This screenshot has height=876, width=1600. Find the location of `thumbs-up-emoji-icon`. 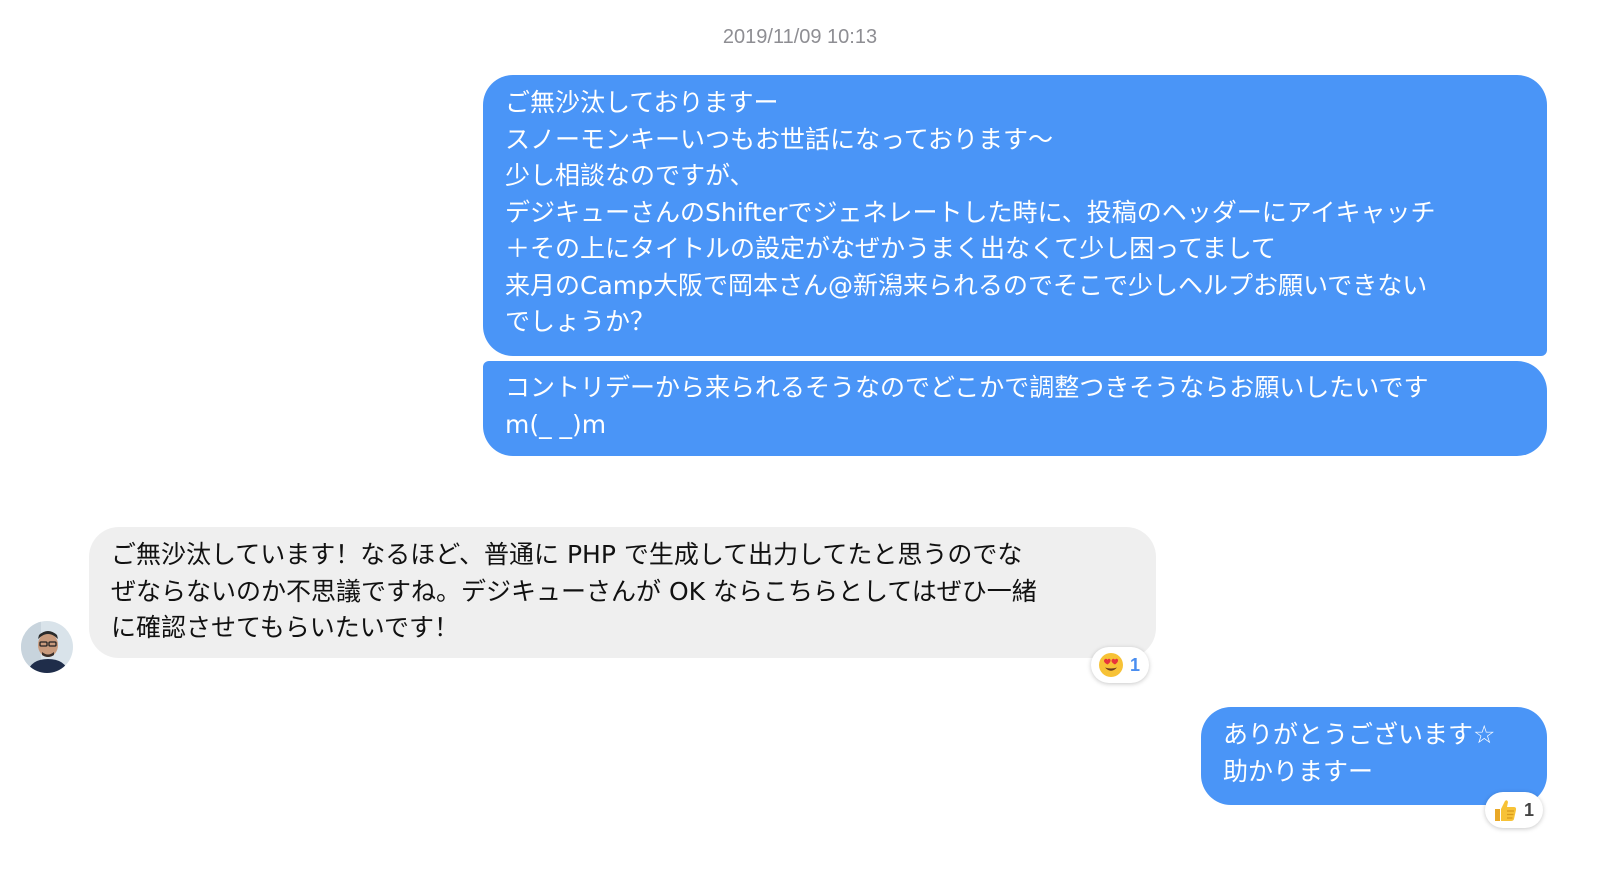

thumbs-up-emoji-icon is located at coordinates (1505, 810).